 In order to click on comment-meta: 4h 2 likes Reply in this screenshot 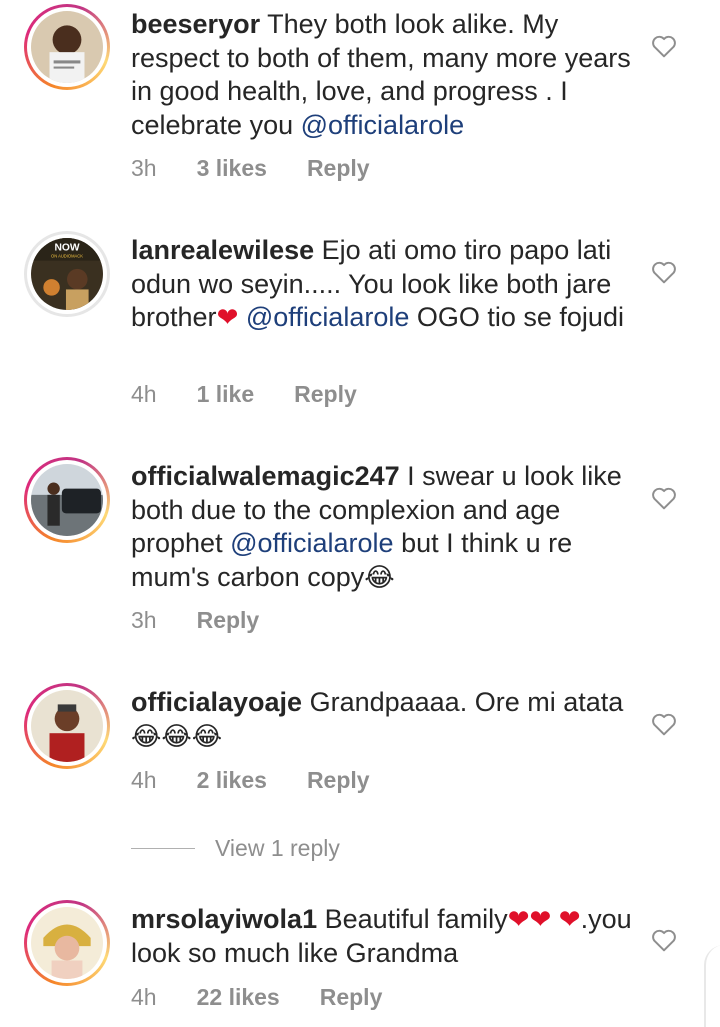, I will do `click(250, 780)`.